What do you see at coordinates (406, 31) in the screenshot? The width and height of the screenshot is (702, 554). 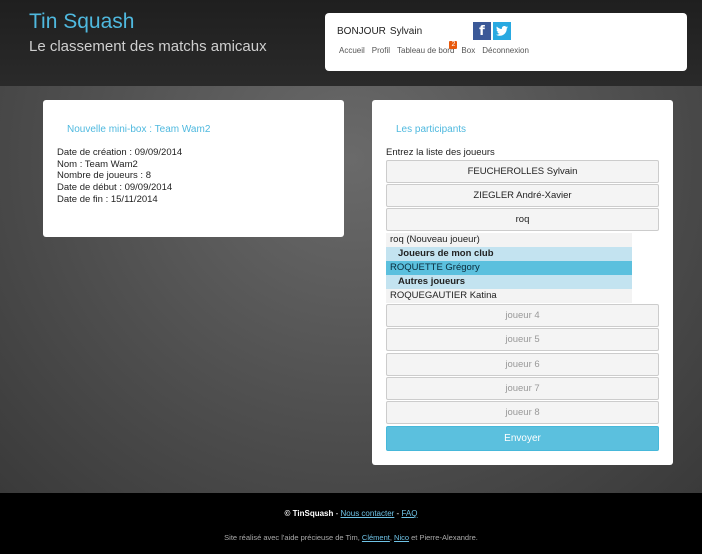 I see `user-name: Sylvain` at bounding box center [406, 31].